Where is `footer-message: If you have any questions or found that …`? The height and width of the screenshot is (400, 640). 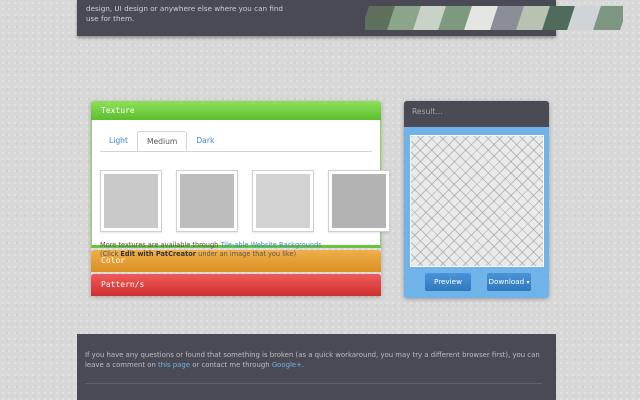 footer-message: If you have any questions or found that … is located at coordinates (317, 360).